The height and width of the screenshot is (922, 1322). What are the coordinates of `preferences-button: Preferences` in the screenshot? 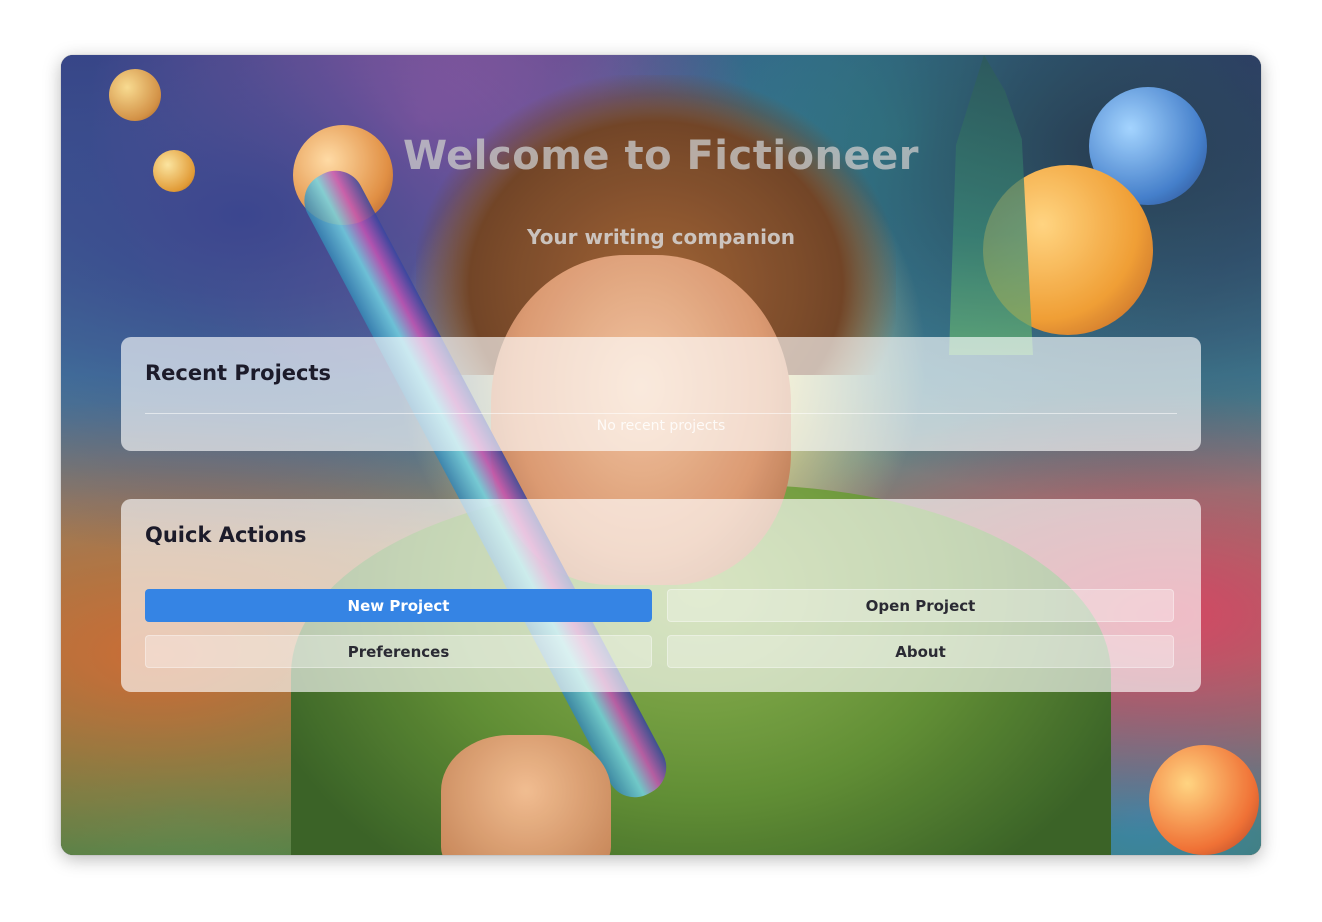 It's located at (398, 651).